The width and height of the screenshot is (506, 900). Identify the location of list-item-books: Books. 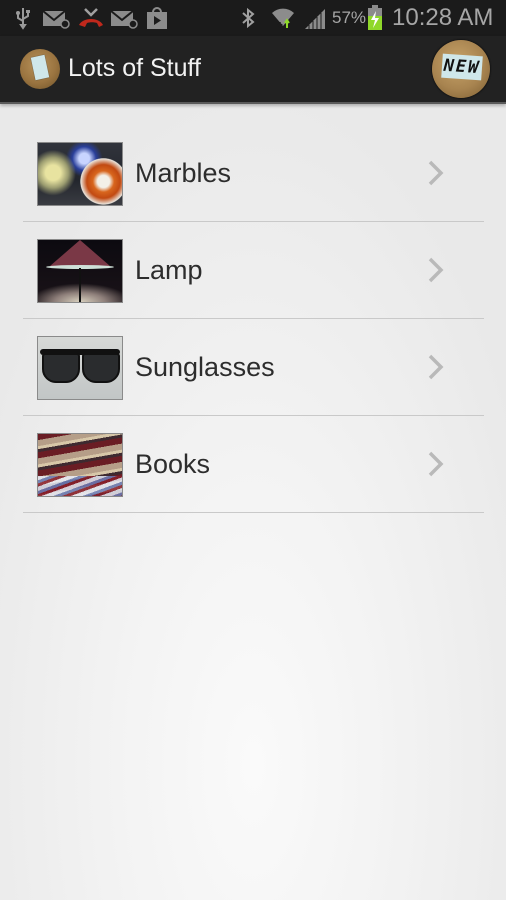
(253, 464).